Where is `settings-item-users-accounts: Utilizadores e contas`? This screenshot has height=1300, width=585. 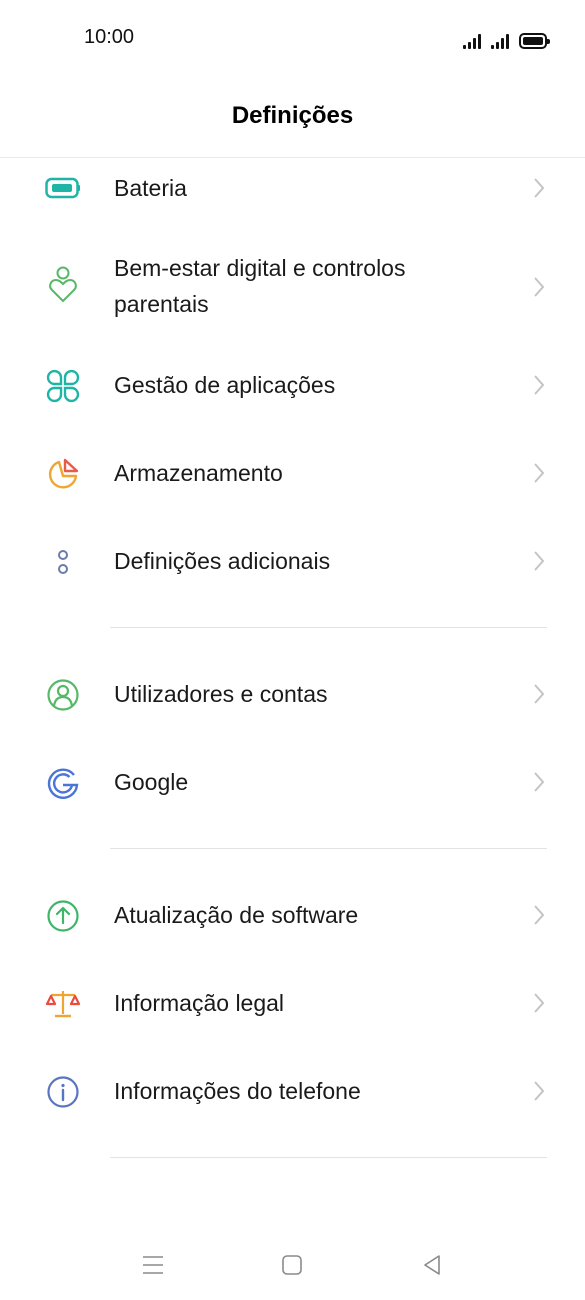 settings-item-users-accounts: Utilizadores e contas is located at coordinates (292, 695).